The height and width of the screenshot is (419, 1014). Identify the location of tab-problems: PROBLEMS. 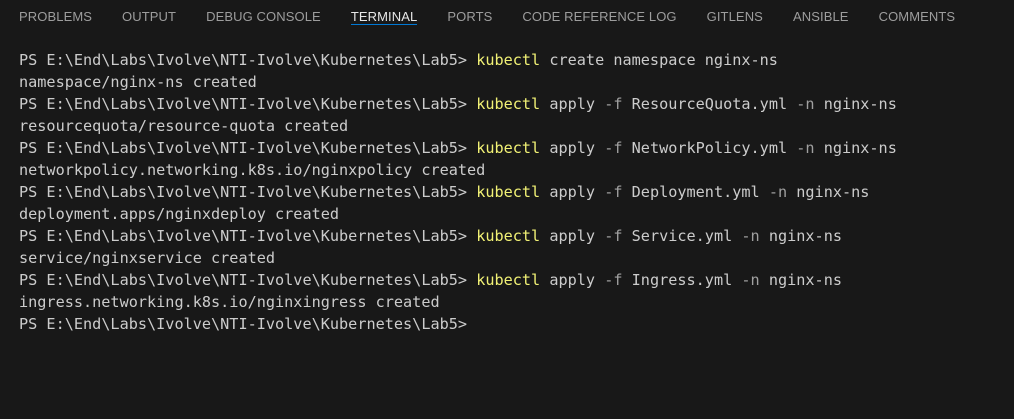
(55, 12).